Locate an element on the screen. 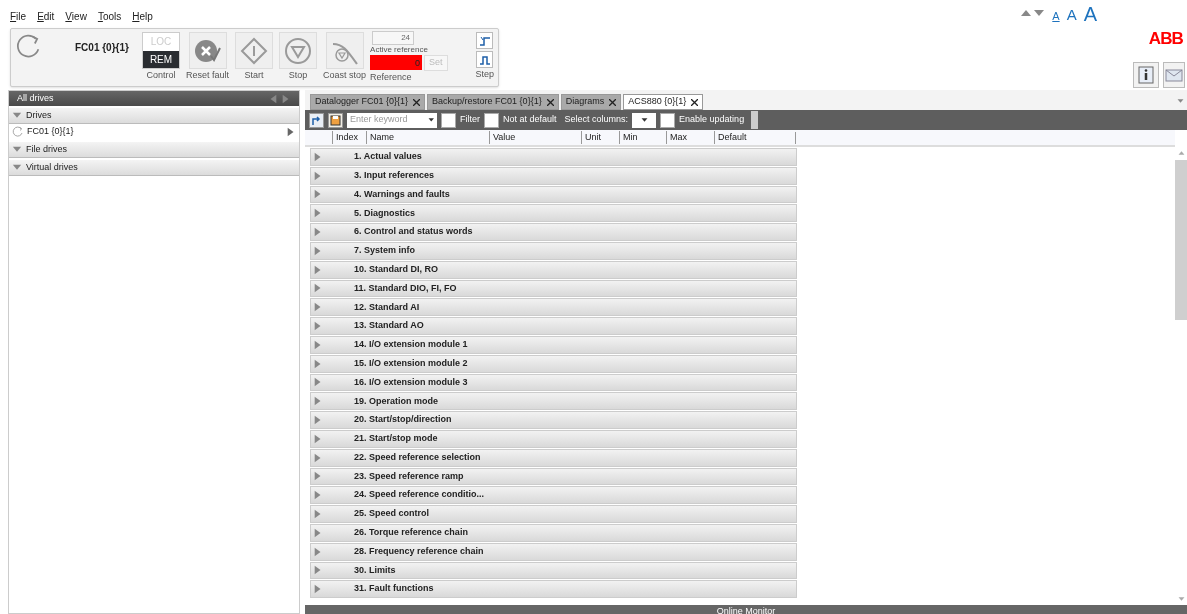 The width and height of the screenshot is (1187, 614). group-name: 20. Start/stop/direction is located at coordinates (403, 420).